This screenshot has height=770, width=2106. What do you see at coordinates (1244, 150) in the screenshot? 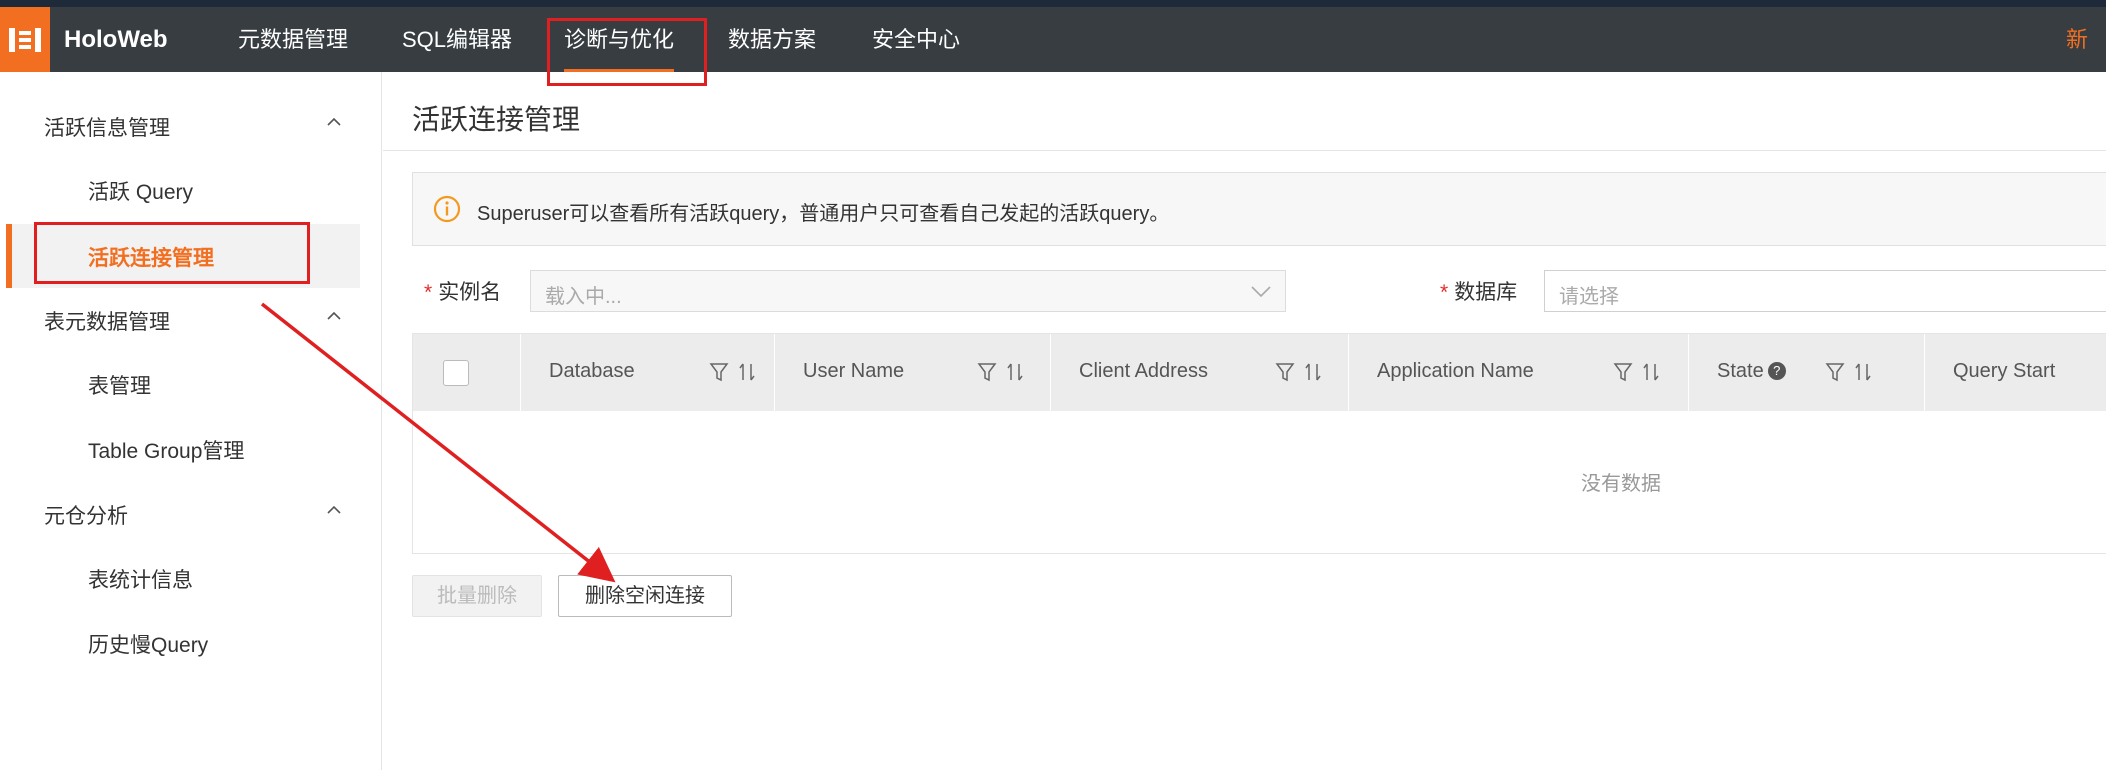
I see `title-divider` at bounding box center [1244, 150].